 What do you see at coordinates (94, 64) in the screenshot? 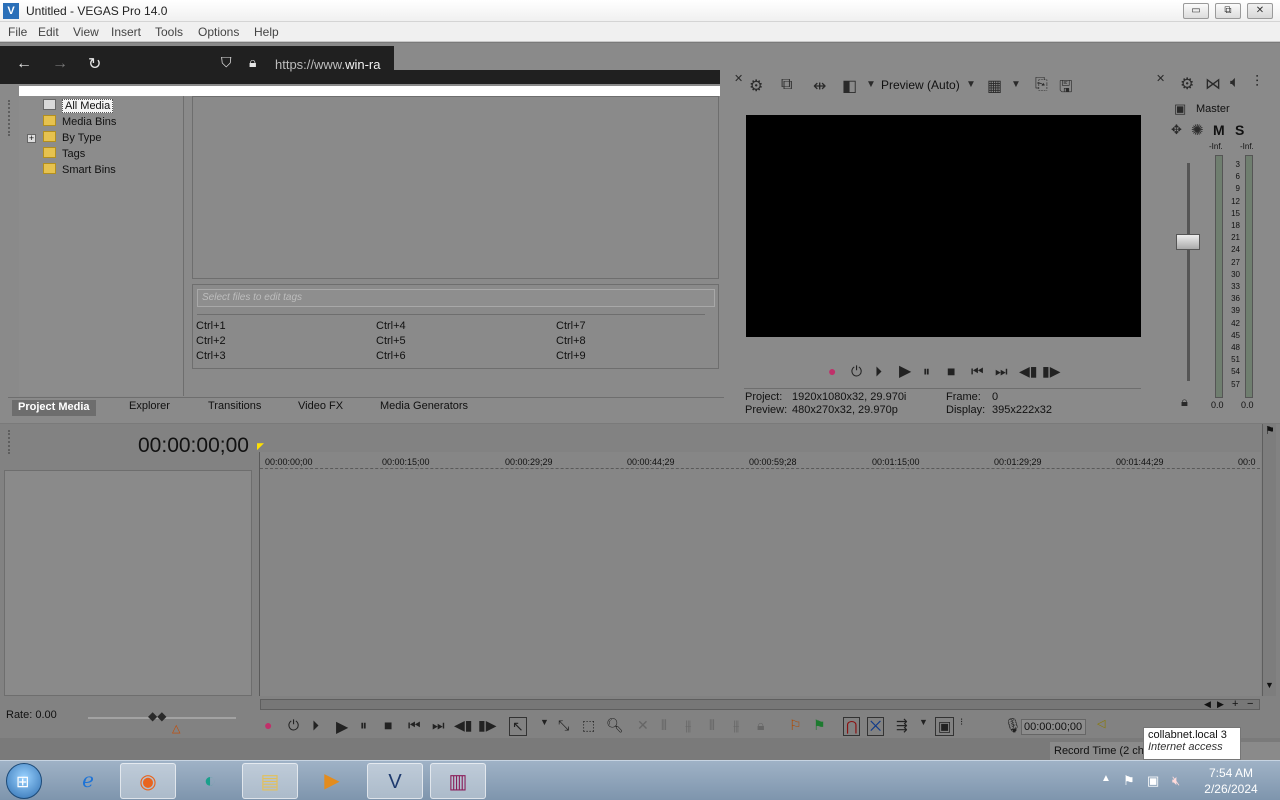
I see `reload-icon: ↻` at bounding box center [94, 64].